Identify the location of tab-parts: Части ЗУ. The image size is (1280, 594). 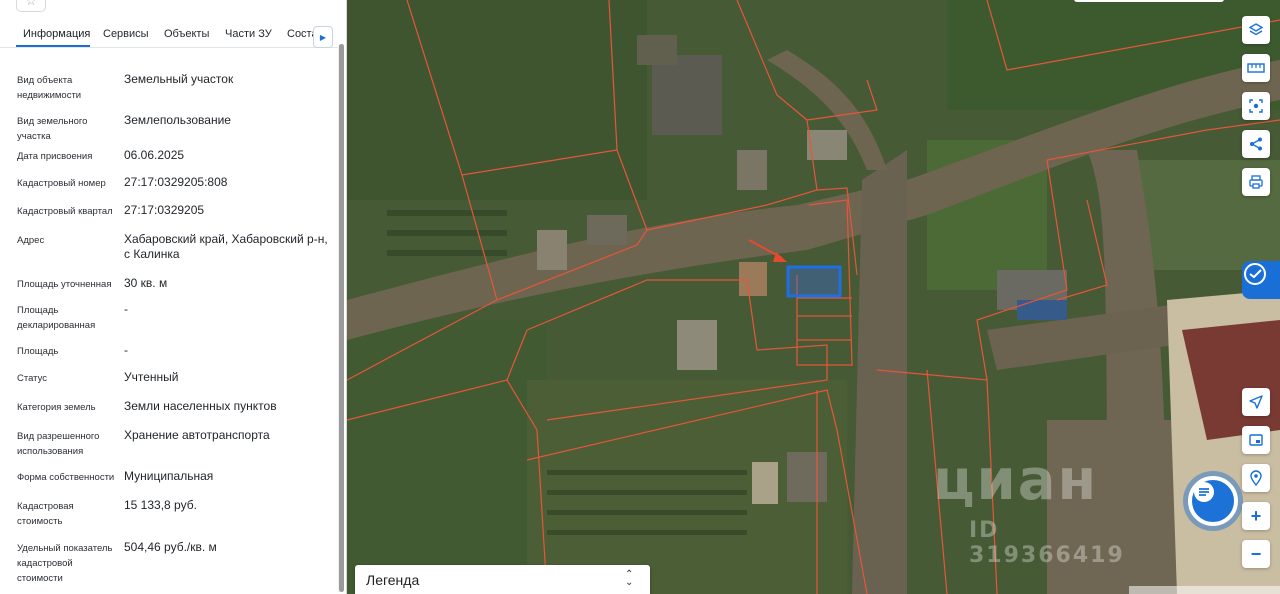
(248, 34).